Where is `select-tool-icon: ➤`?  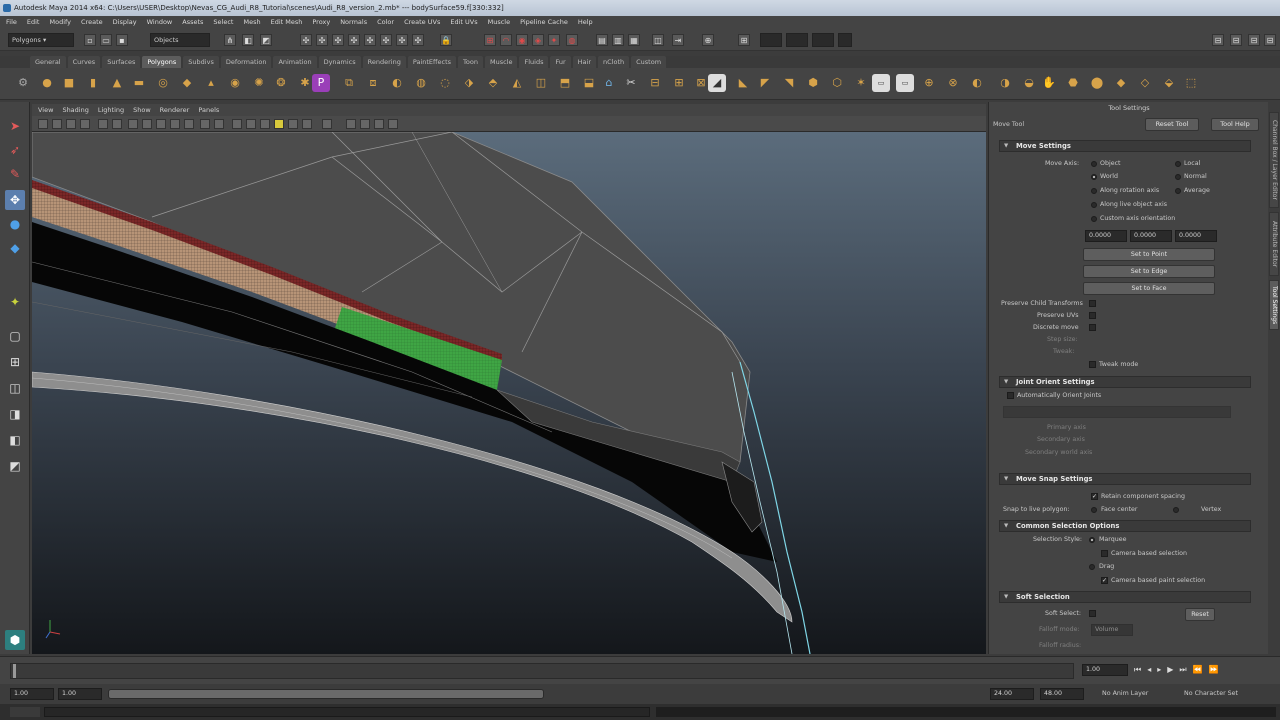
select-tool-icon: ➤ is located at coordinates (15, 126).